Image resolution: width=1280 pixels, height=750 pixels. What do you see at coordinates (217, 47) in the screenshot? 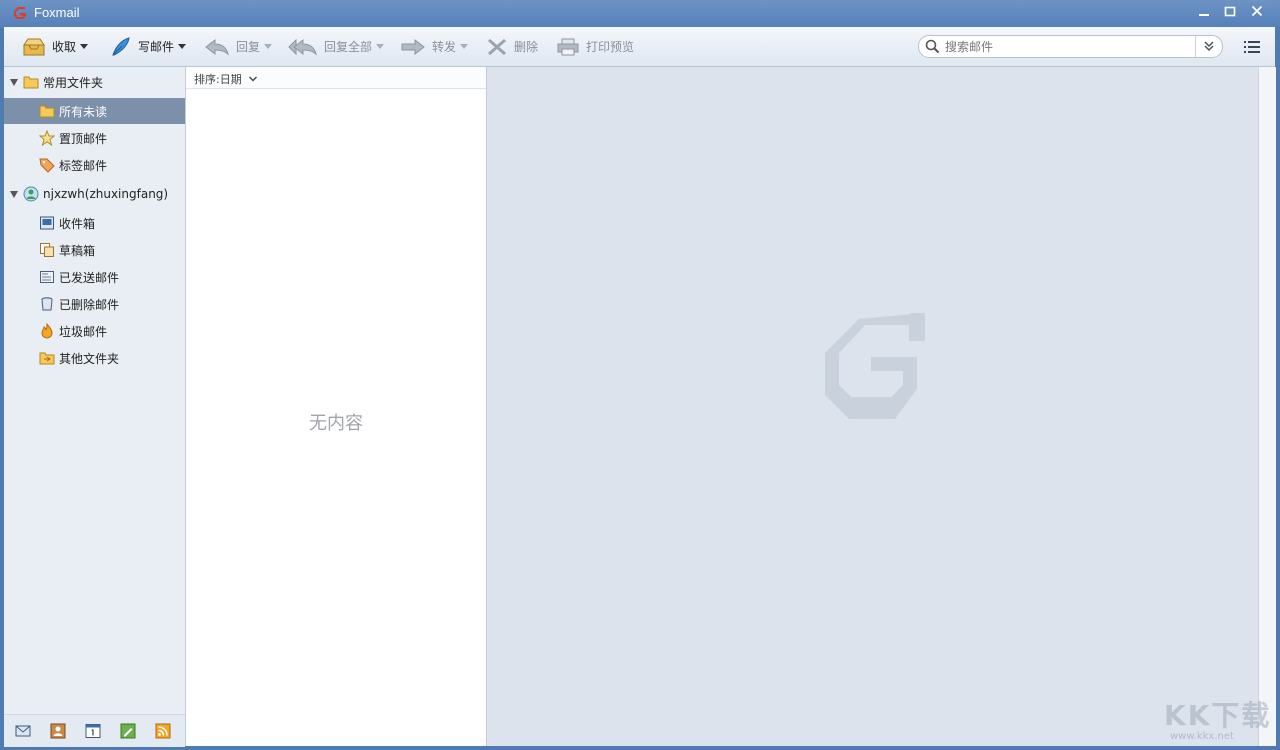
I see `reply-arrow-icon` at bounding box center [217, 47].